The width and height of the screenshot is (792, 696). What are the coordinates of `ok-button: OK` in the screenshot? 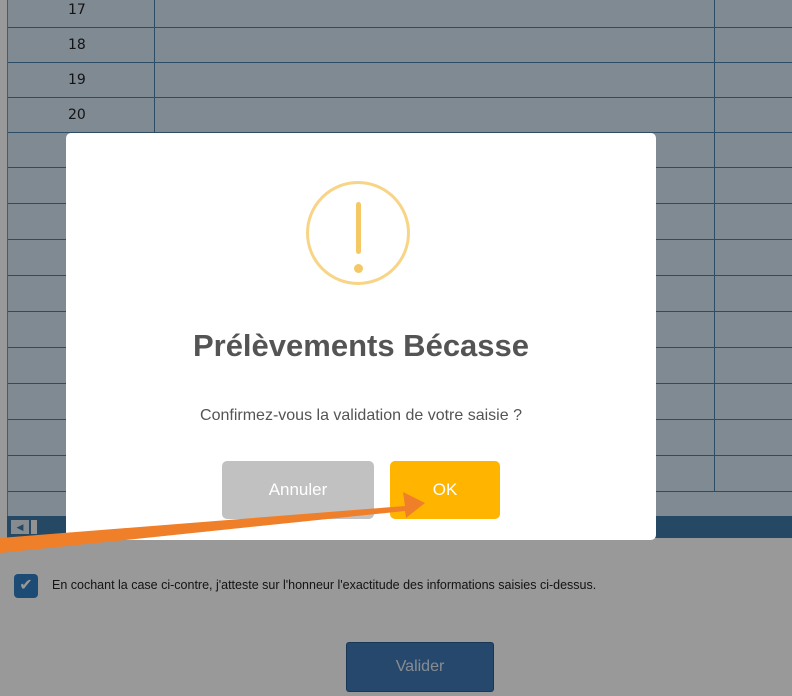 It's located at (445, 490).